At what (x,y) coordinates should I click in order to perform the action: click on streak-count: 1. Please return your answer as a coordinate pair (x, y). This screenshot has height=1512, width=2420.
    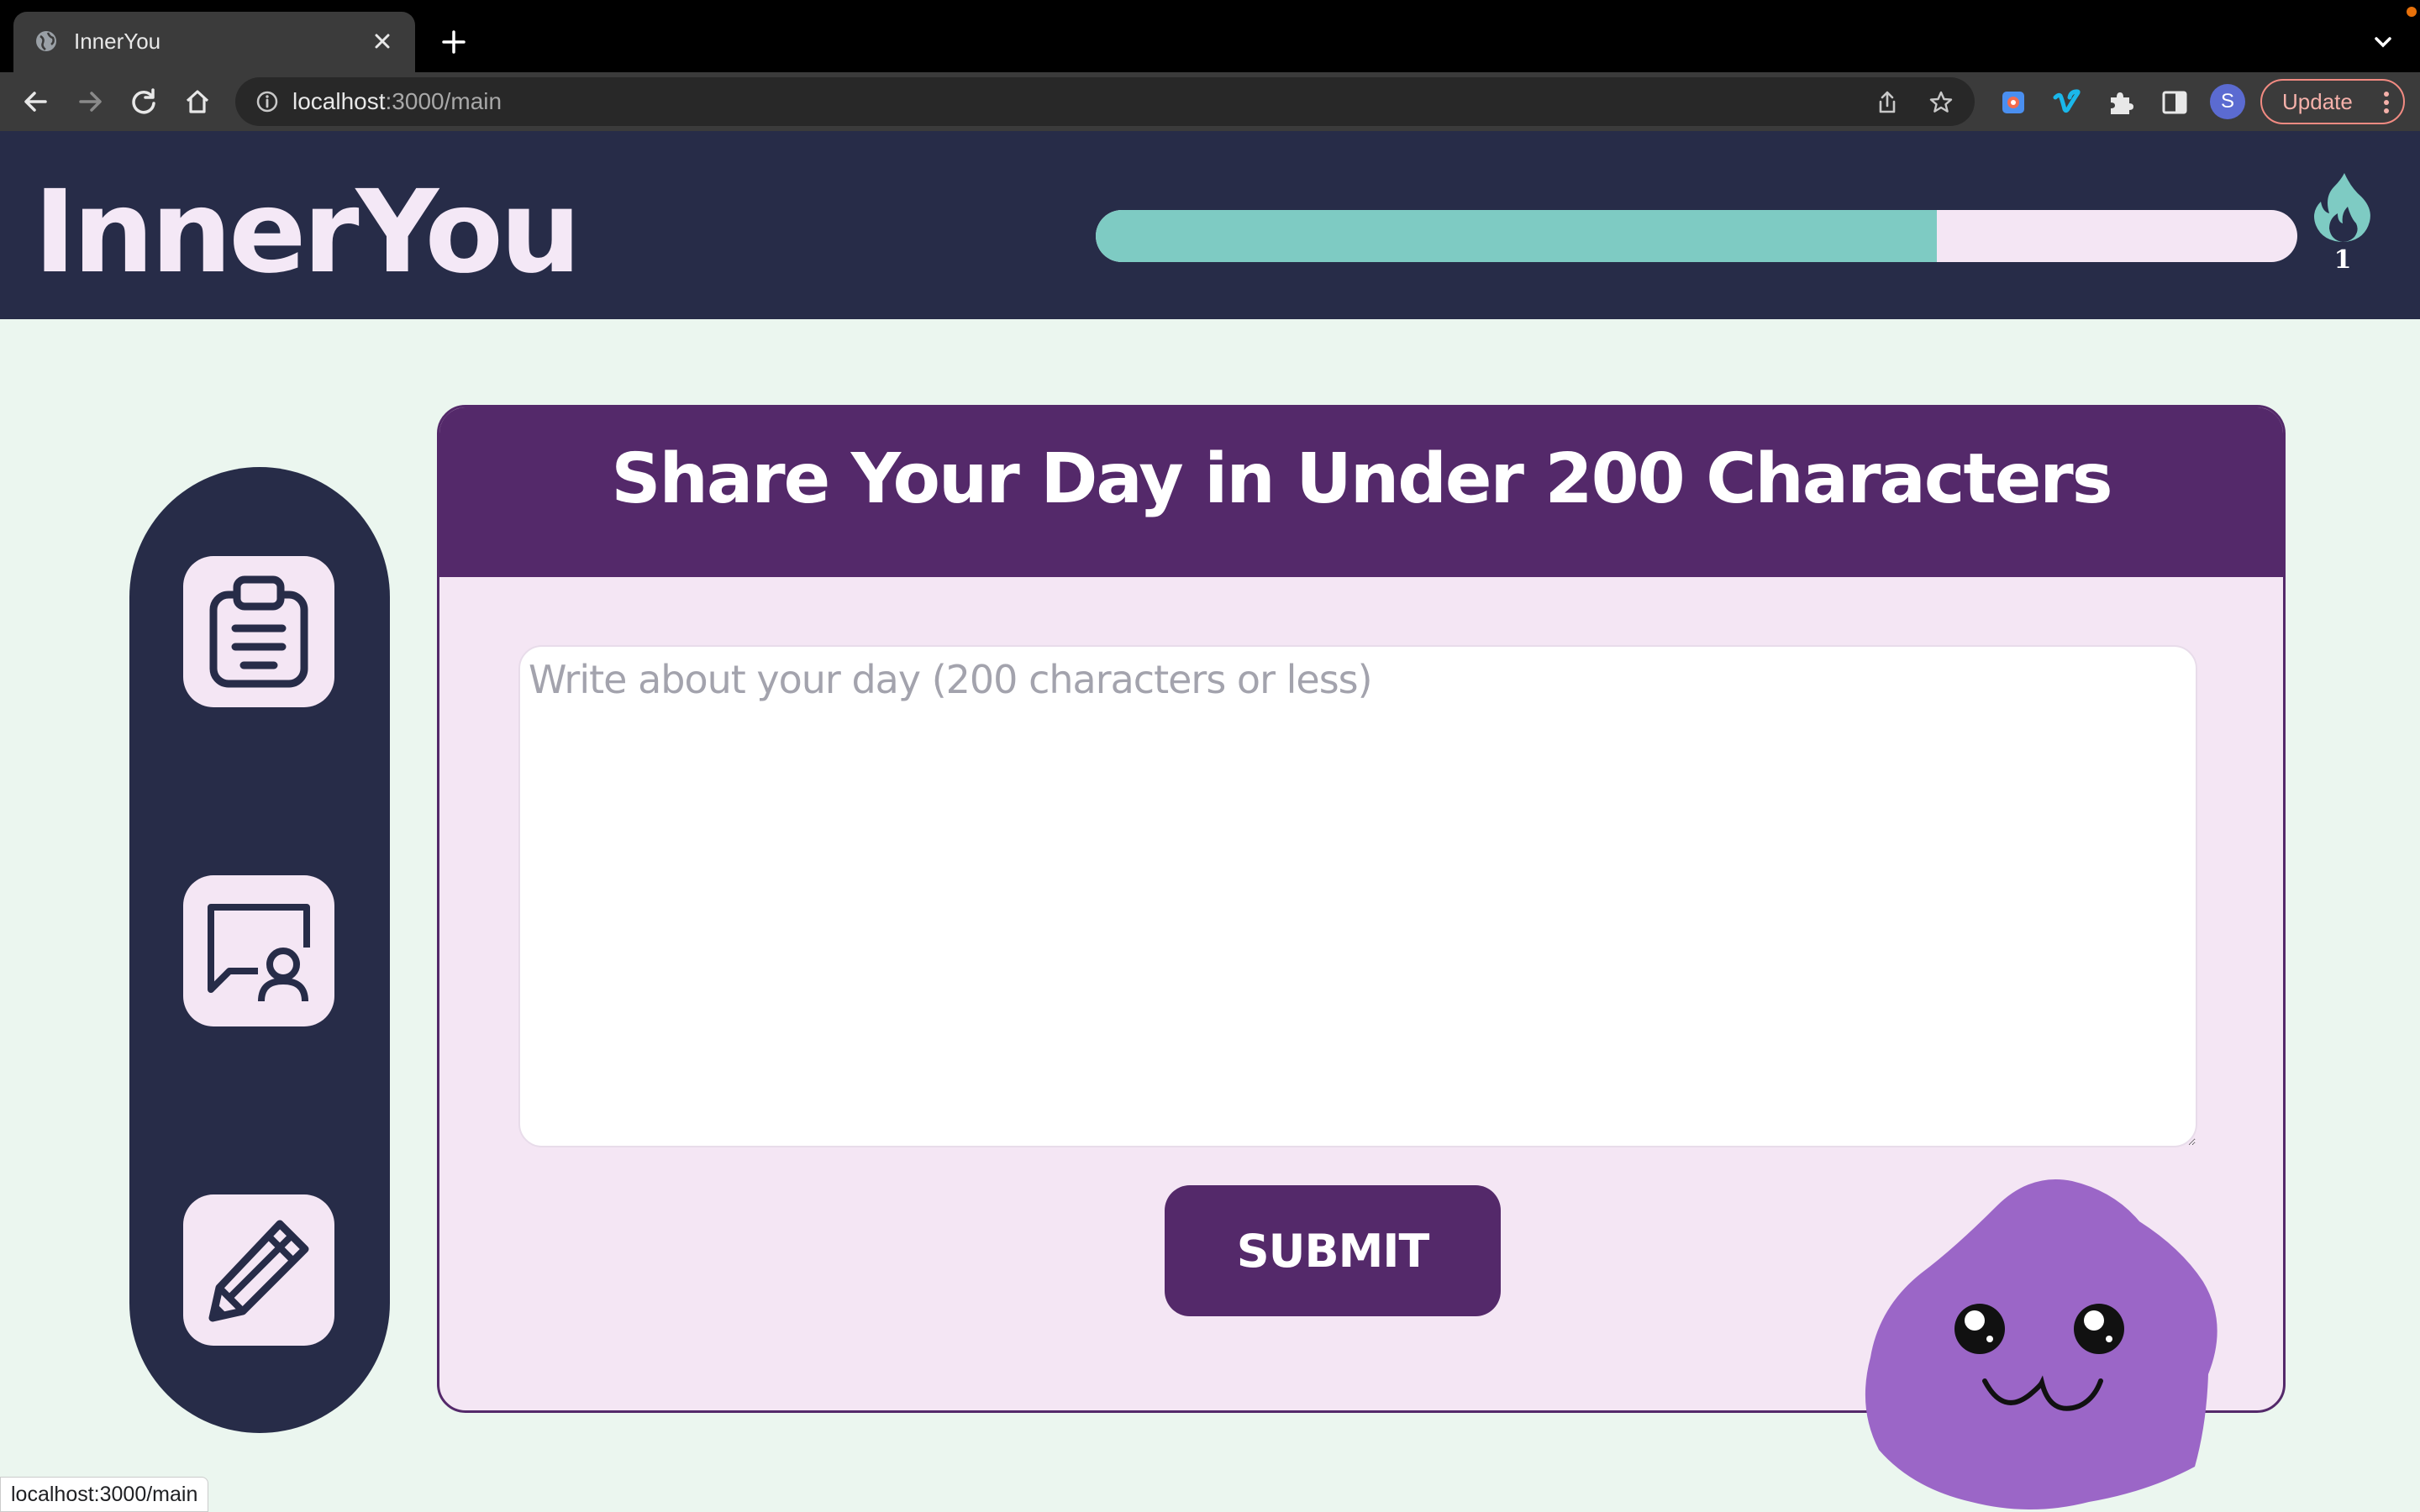
    Looking at the image, I should click on (2342, 260).